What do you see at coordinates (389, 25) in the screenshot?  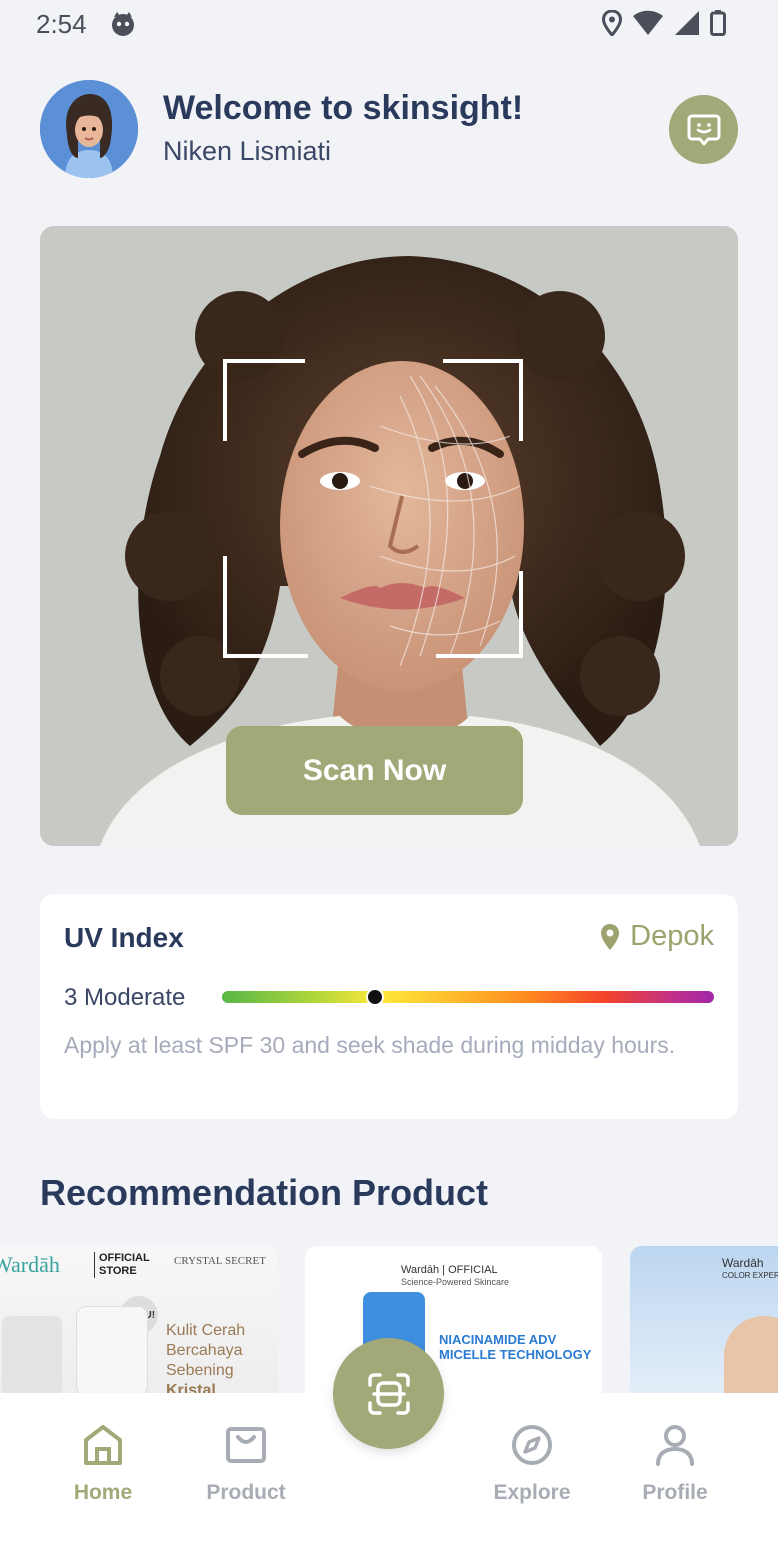 I see `status-bar: 2:54` at bounding box center [389, 25].